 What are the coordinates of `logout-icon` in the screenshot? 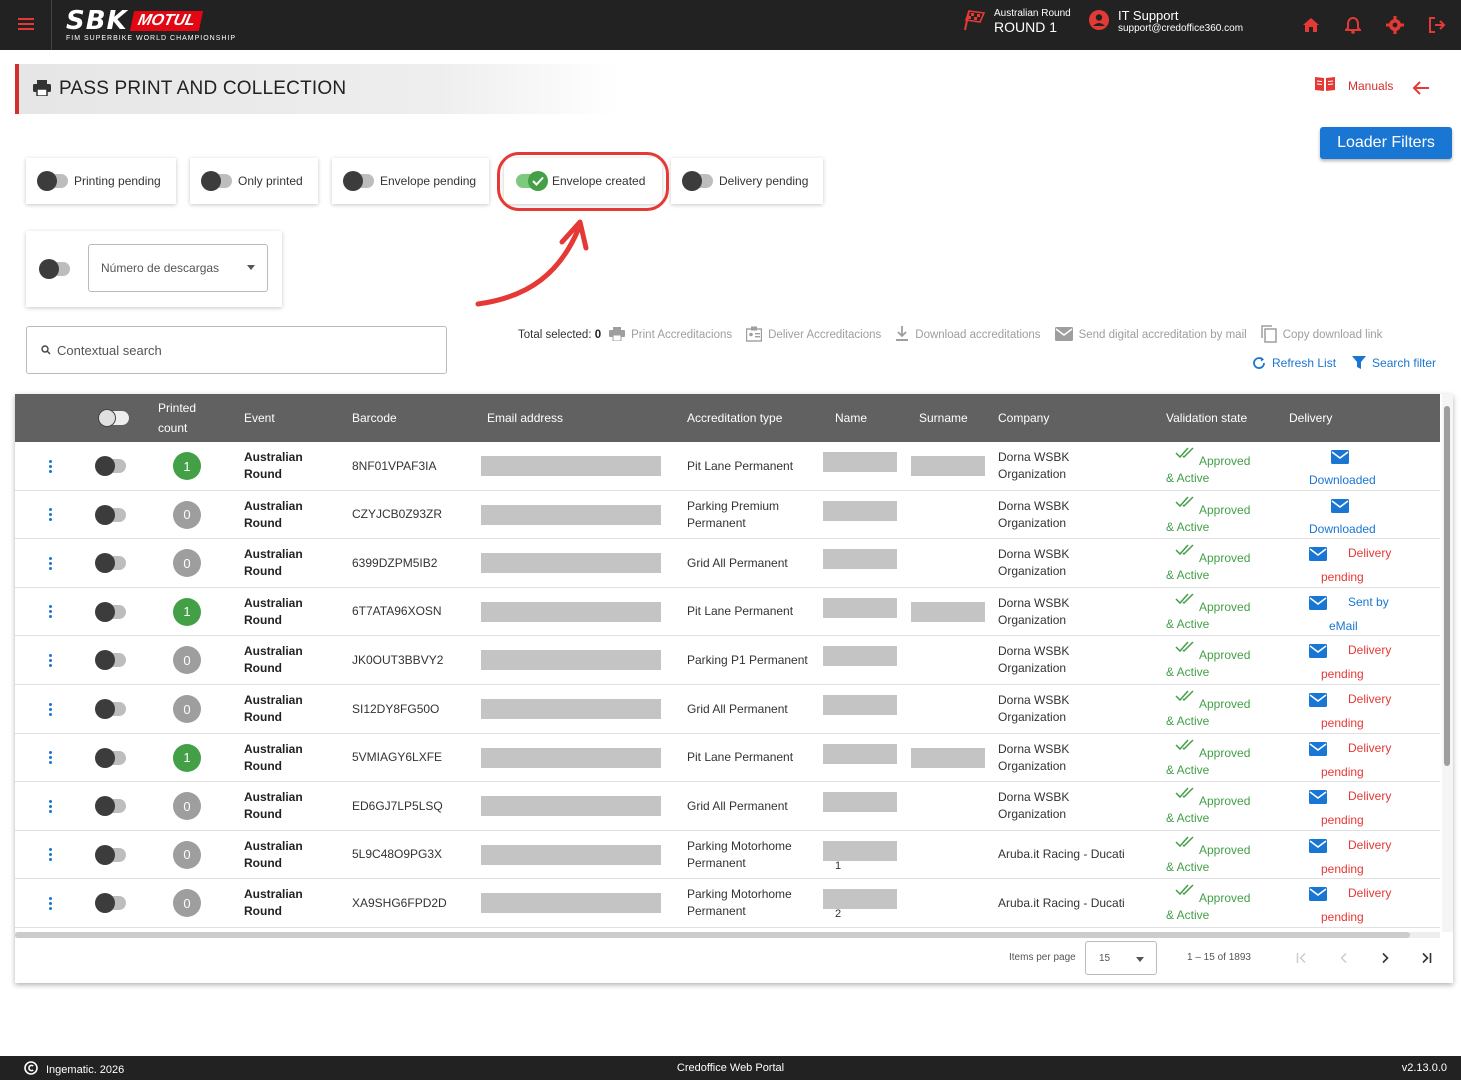 It's located at (1437, 25).